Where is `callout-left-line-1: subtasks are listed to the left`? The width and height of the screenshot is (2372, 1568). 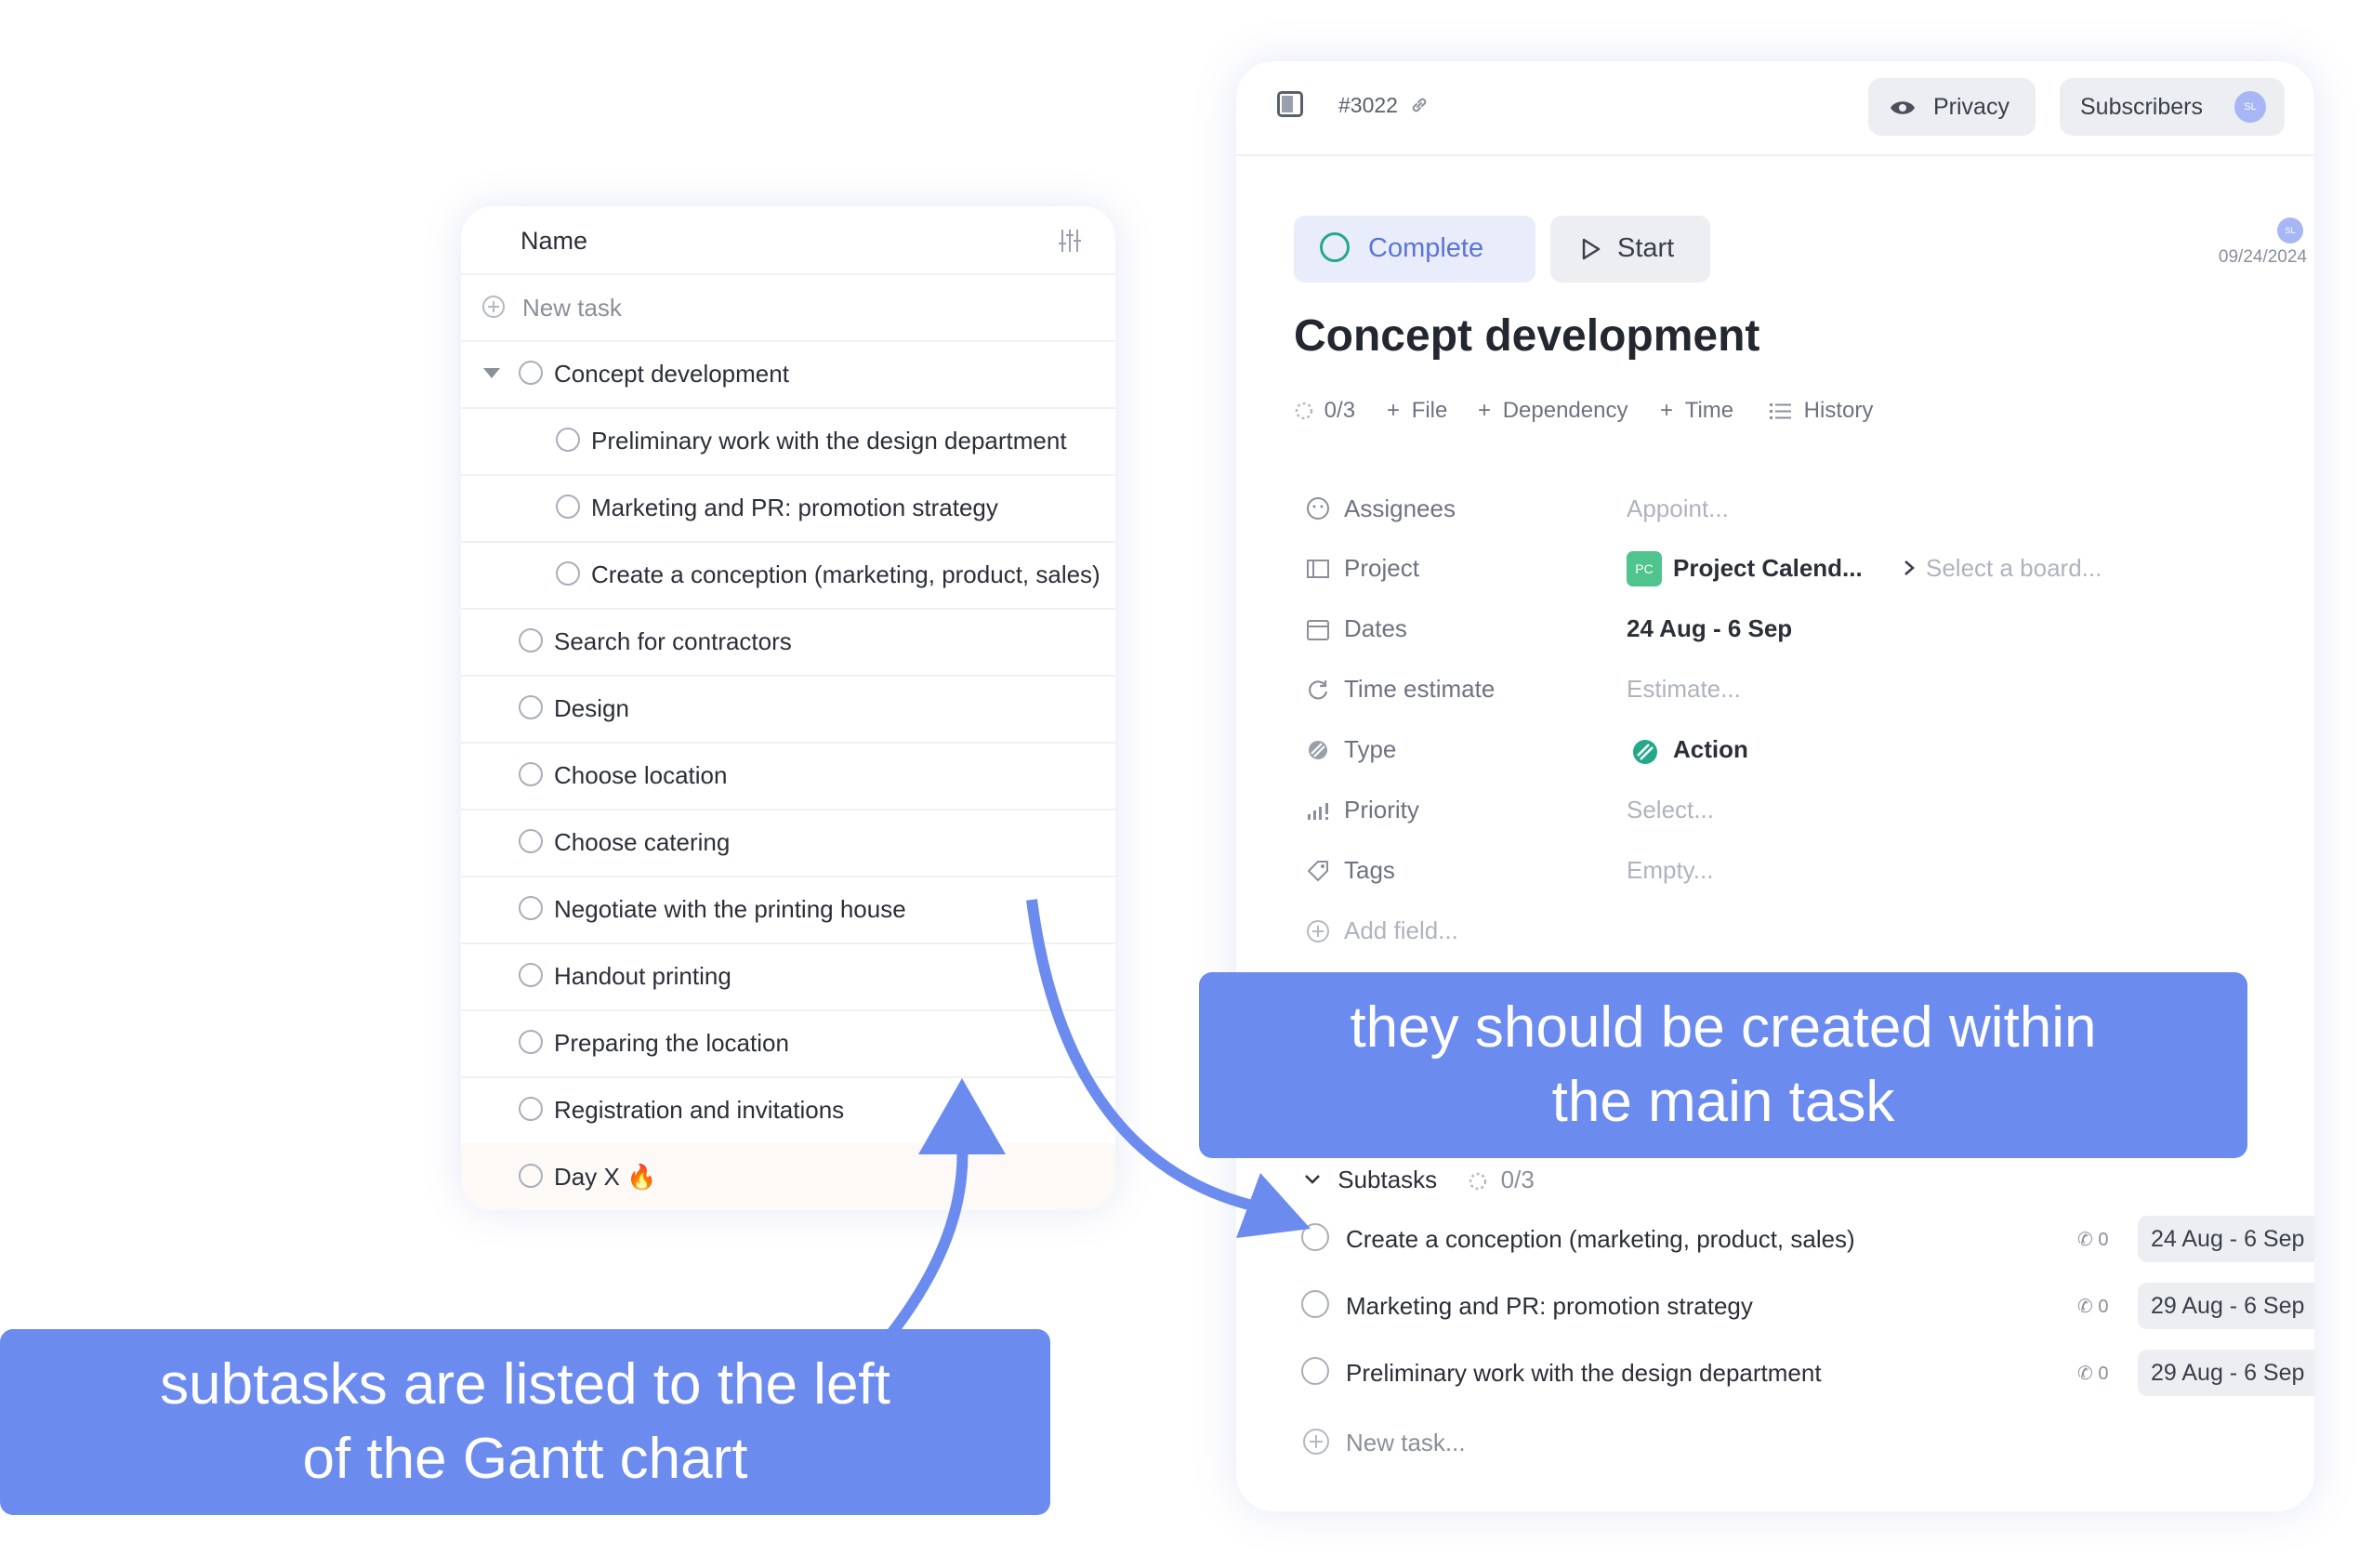
callout-left-line-1: subtasks are listed to the left is located at coordinates (525, 1384).